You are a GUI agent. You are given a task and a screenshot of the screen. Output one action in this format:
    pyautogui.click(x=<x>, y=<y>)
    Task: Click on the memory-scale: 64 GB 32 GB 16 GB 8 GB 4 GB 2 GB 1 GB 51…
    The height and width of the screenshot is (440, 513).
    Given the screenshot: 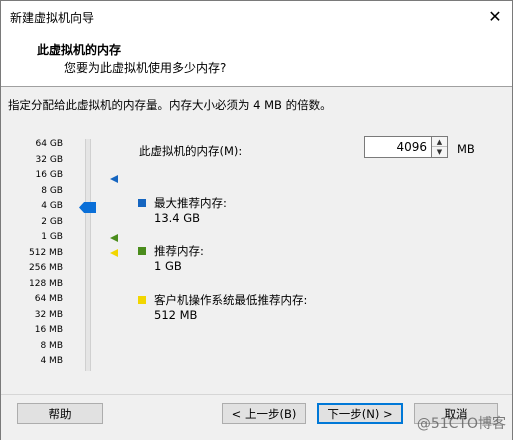 What is the action you would take?
    pyautogui.click(x=46, y=259)
    